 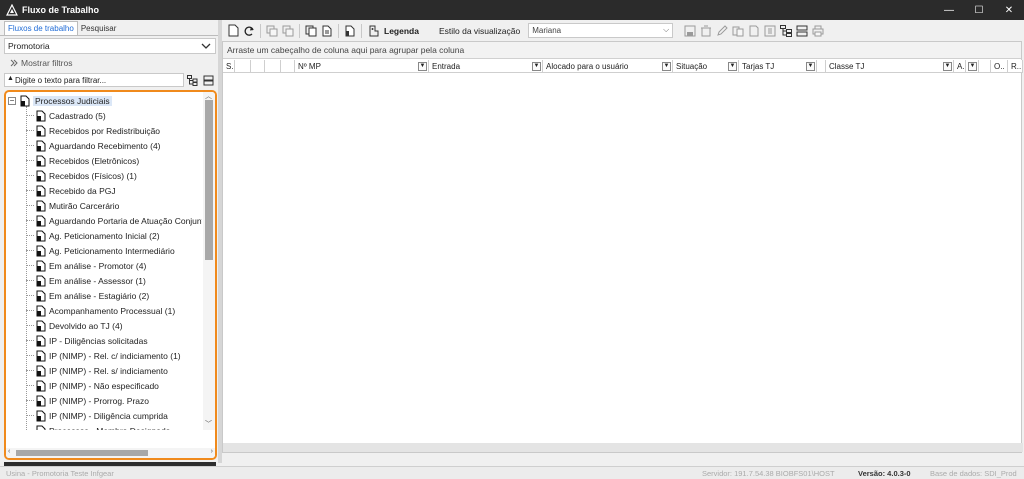 I want to click on tree-item: Devolvido ao TJ (4), so click(x=74, y=325).